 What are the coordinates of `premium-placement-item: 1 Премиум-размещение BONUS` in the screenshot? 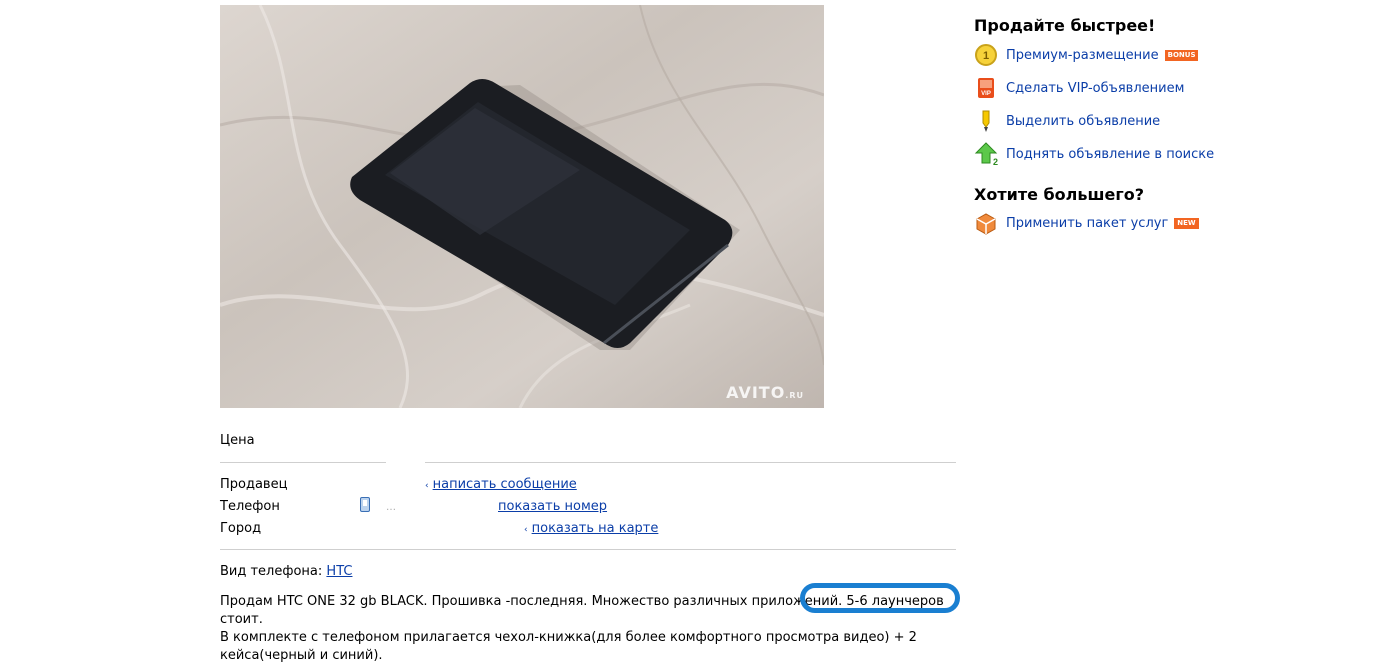 It's located at (1086, 55).